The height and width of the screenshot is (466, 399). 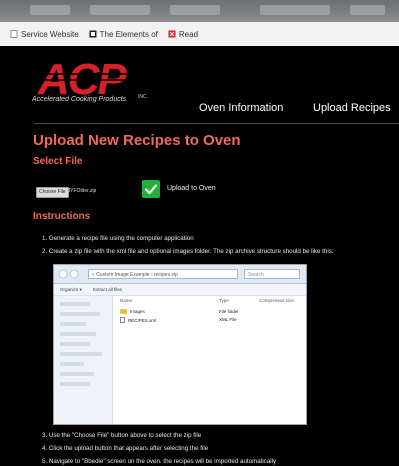 I want to click on upload-button, so click(x=151, y=189).